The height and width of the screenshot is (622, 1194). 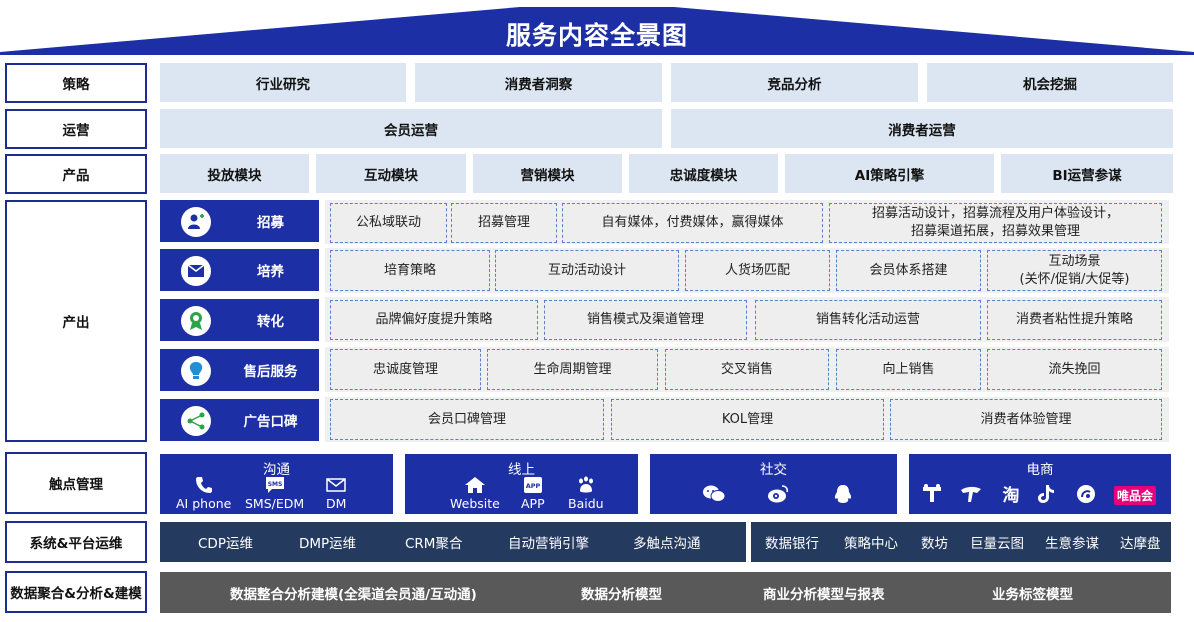 I want to click on award-icon, so click(x=196, y=321).